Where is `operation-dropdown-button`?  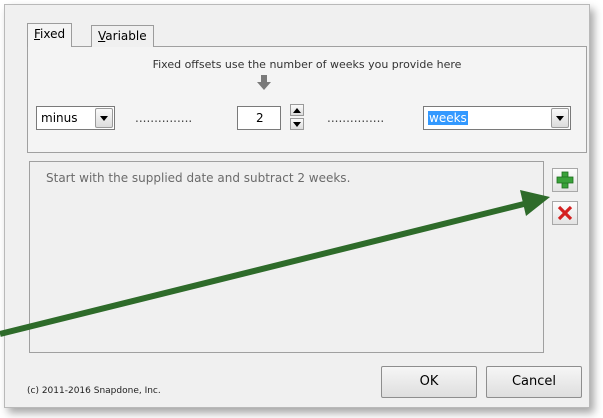 operation-dropdown-button is located at coordinates (104, 118).